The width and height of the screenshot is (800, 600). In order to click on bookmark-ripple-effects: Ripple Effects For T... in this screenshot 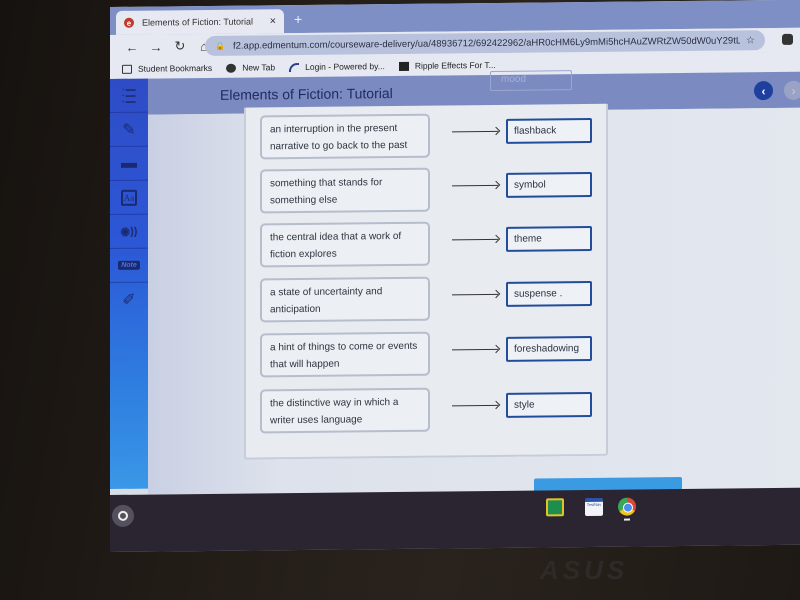, I will do `click(447, 65)`.